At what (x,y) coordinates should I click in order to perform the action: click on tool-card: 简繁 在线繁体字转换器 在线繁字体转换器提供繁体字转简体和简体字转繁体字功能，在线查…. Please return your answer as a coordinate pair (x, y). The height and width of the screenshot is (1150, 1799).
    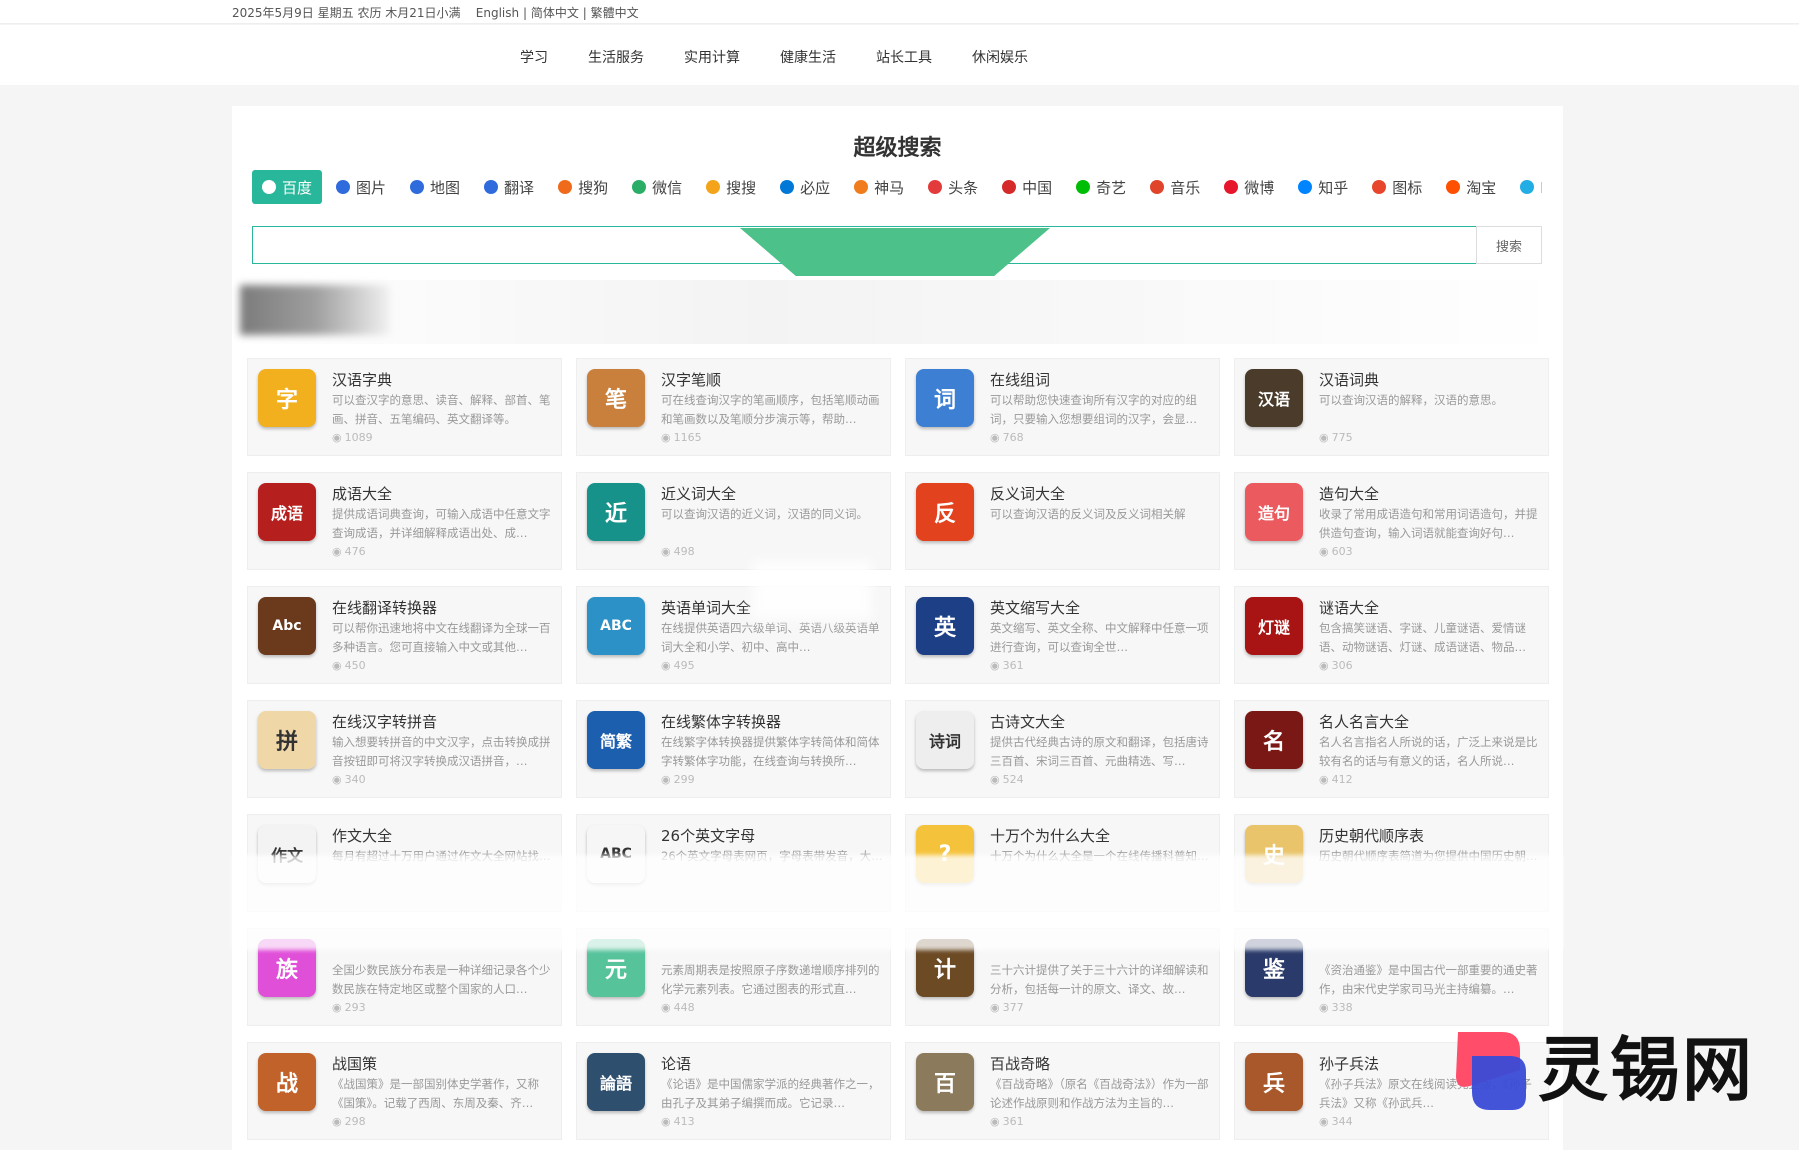
    Looking at the image, I should click on (733, 749).